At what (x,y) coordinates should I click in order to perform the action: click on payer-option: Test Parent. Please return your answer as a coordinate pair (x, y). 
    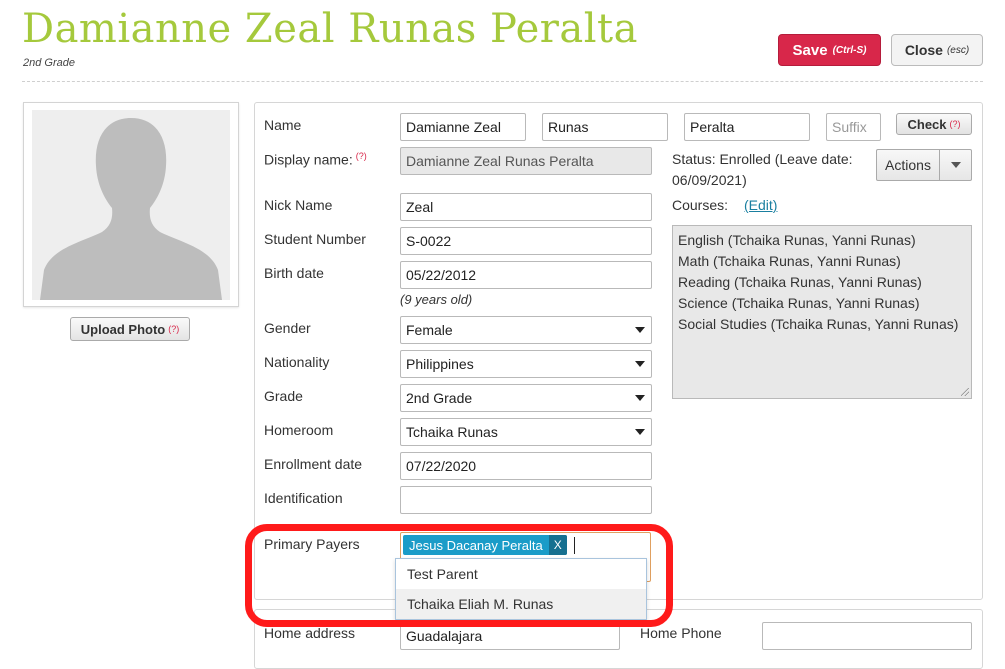
    Looking at the image, I should click on (521, 574).